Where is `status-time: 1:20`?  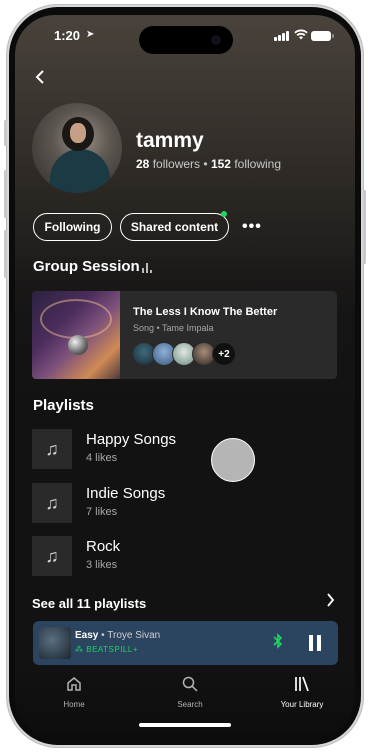
status-time: 1:20 is located at coordinates (67, 35).